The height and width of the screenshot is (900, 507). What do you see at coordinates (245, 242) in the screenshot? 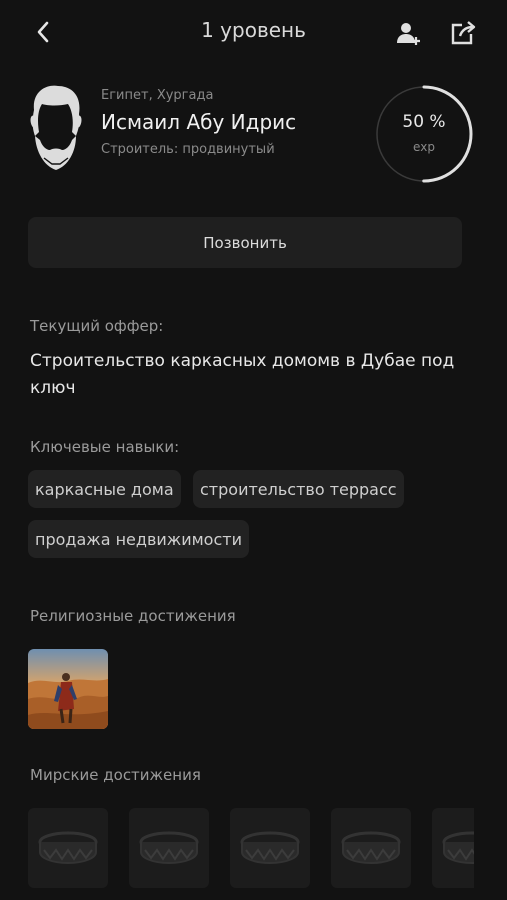
I see `call-button: Позвонить` at bounding box center [245, 242].